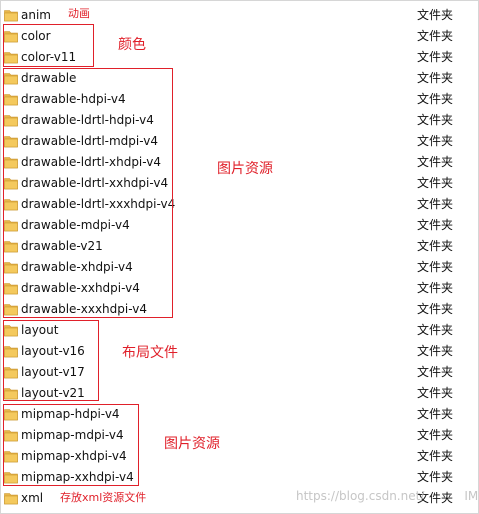  Describe the element at coordinates (79, 13) in the screenshot. I see `annotation-anim: 动画` at that location.